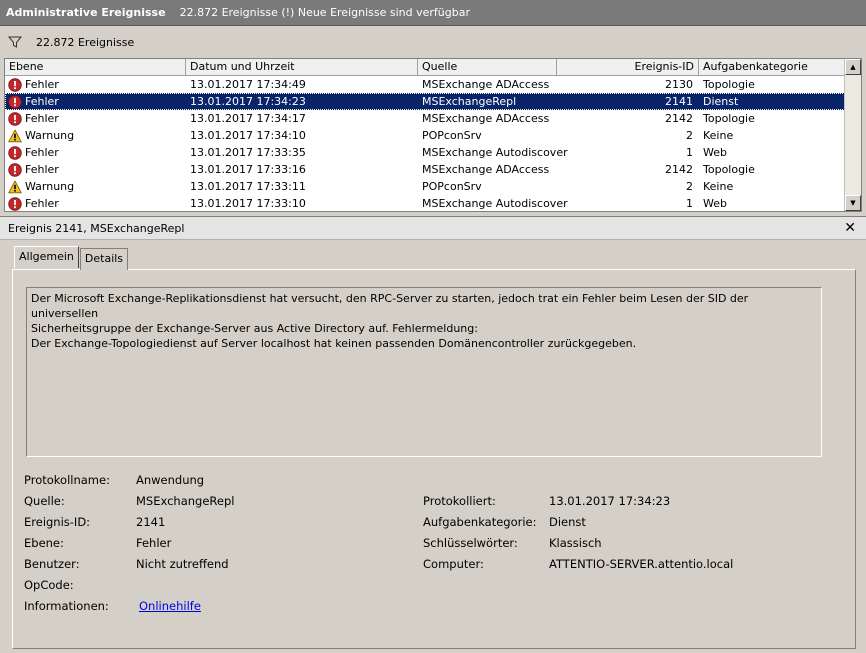 This screenshot has width=866, height=653. I want to click on prop-computer-value: ATTENTIO-SERVER.attentio.local, so click(641, 564).